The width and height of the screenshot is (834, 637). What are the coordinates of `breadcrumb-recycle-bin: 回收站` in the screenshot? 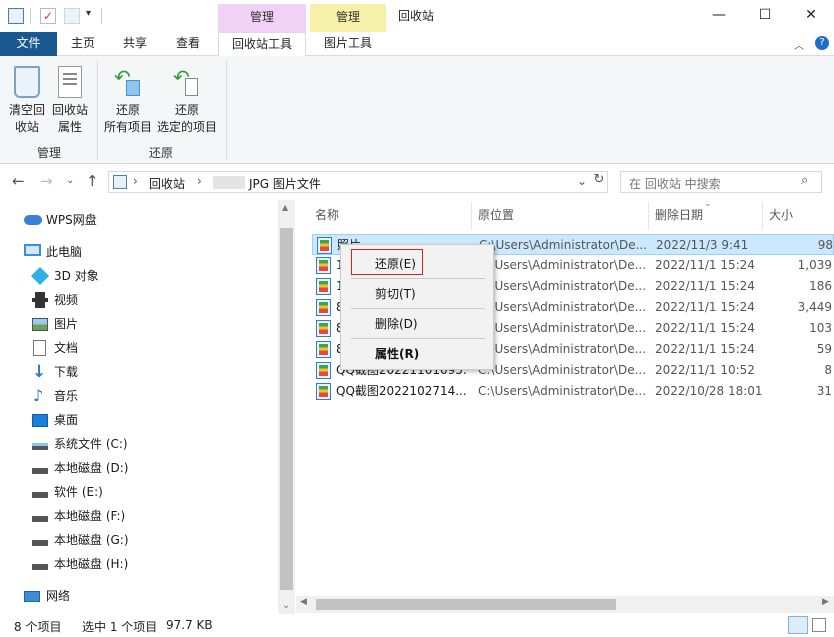 It's located at (167, 183).